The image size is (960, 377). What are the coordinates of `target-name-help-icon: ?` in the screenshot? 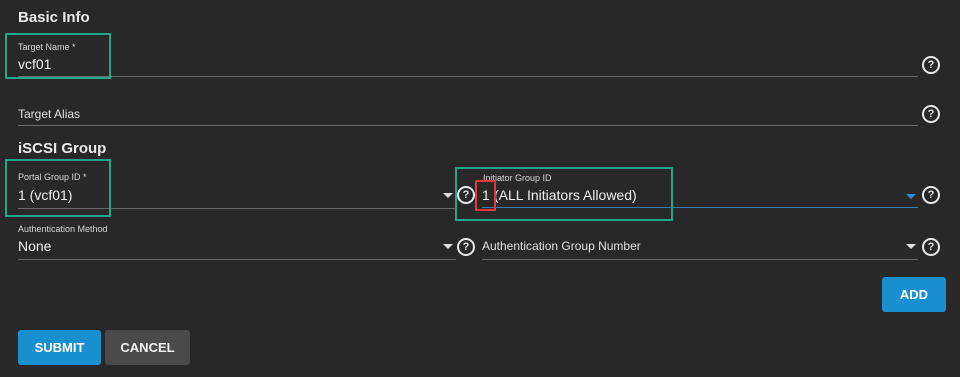 It's located at (931, 65).